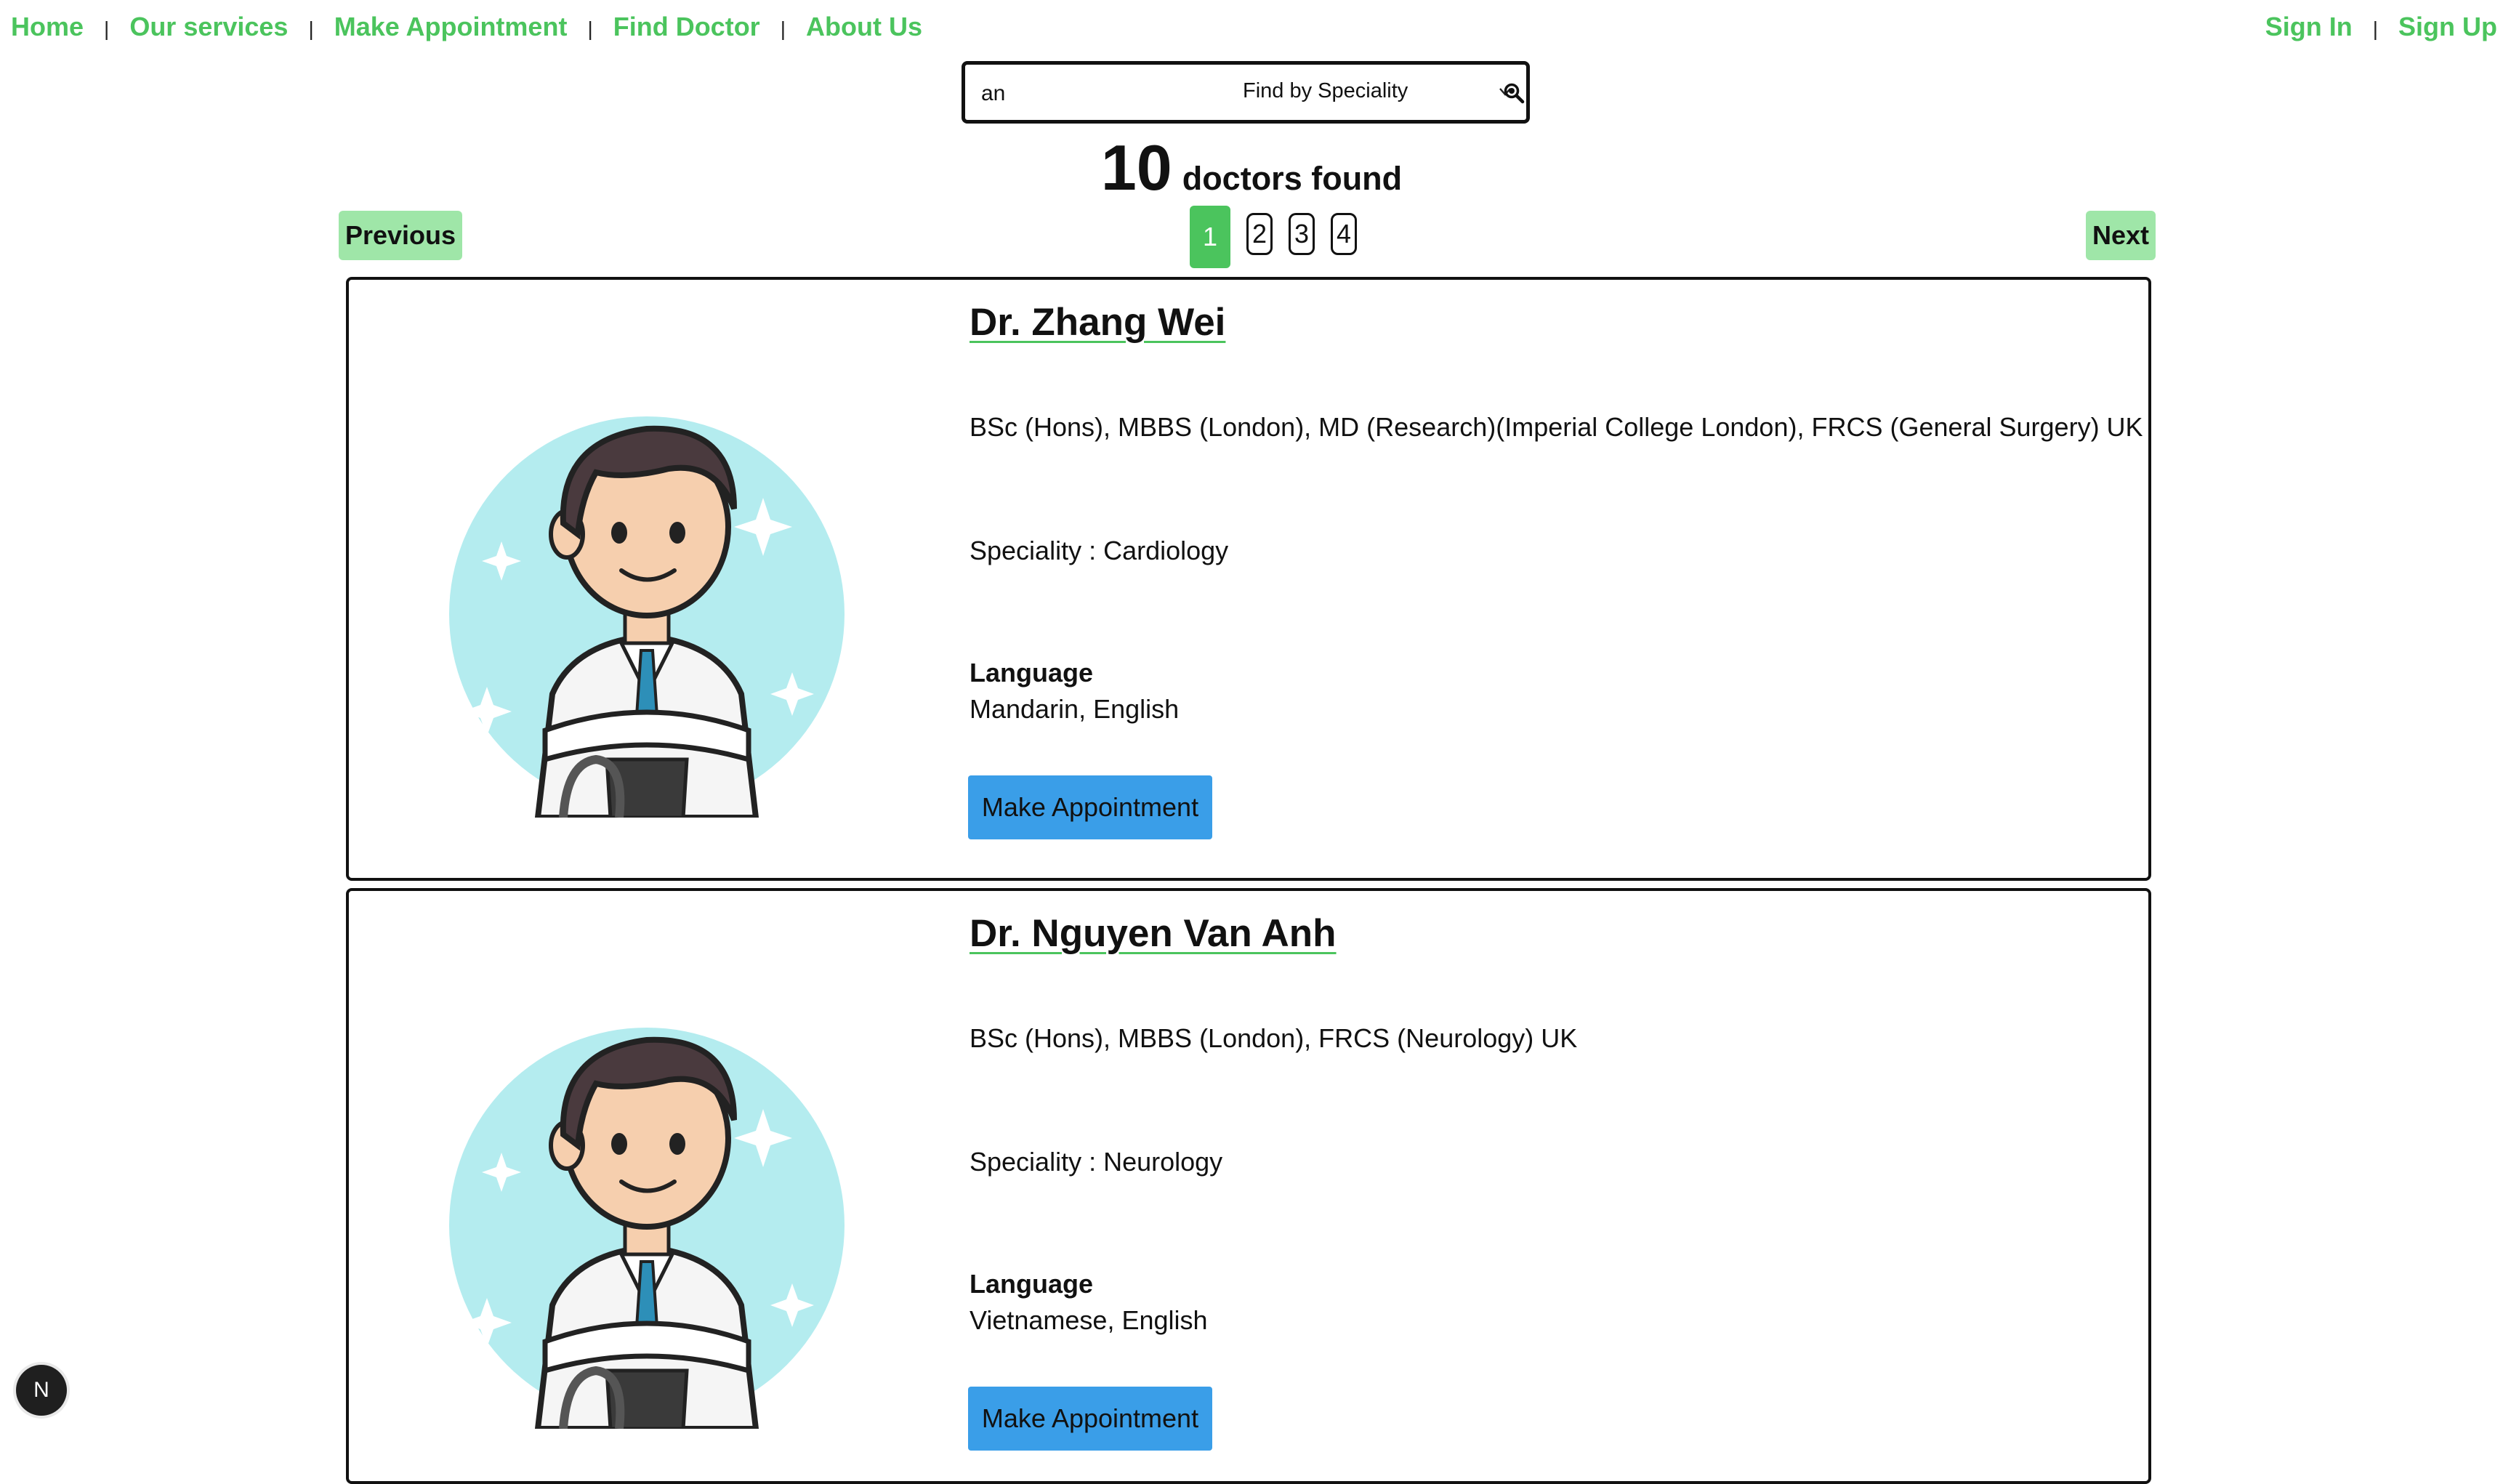 The width and height of the screenshot is (2503, 1484). Describe the element at coordinates (1136, 167) in the screenshot. I see `results-count-number: 10` at that location.